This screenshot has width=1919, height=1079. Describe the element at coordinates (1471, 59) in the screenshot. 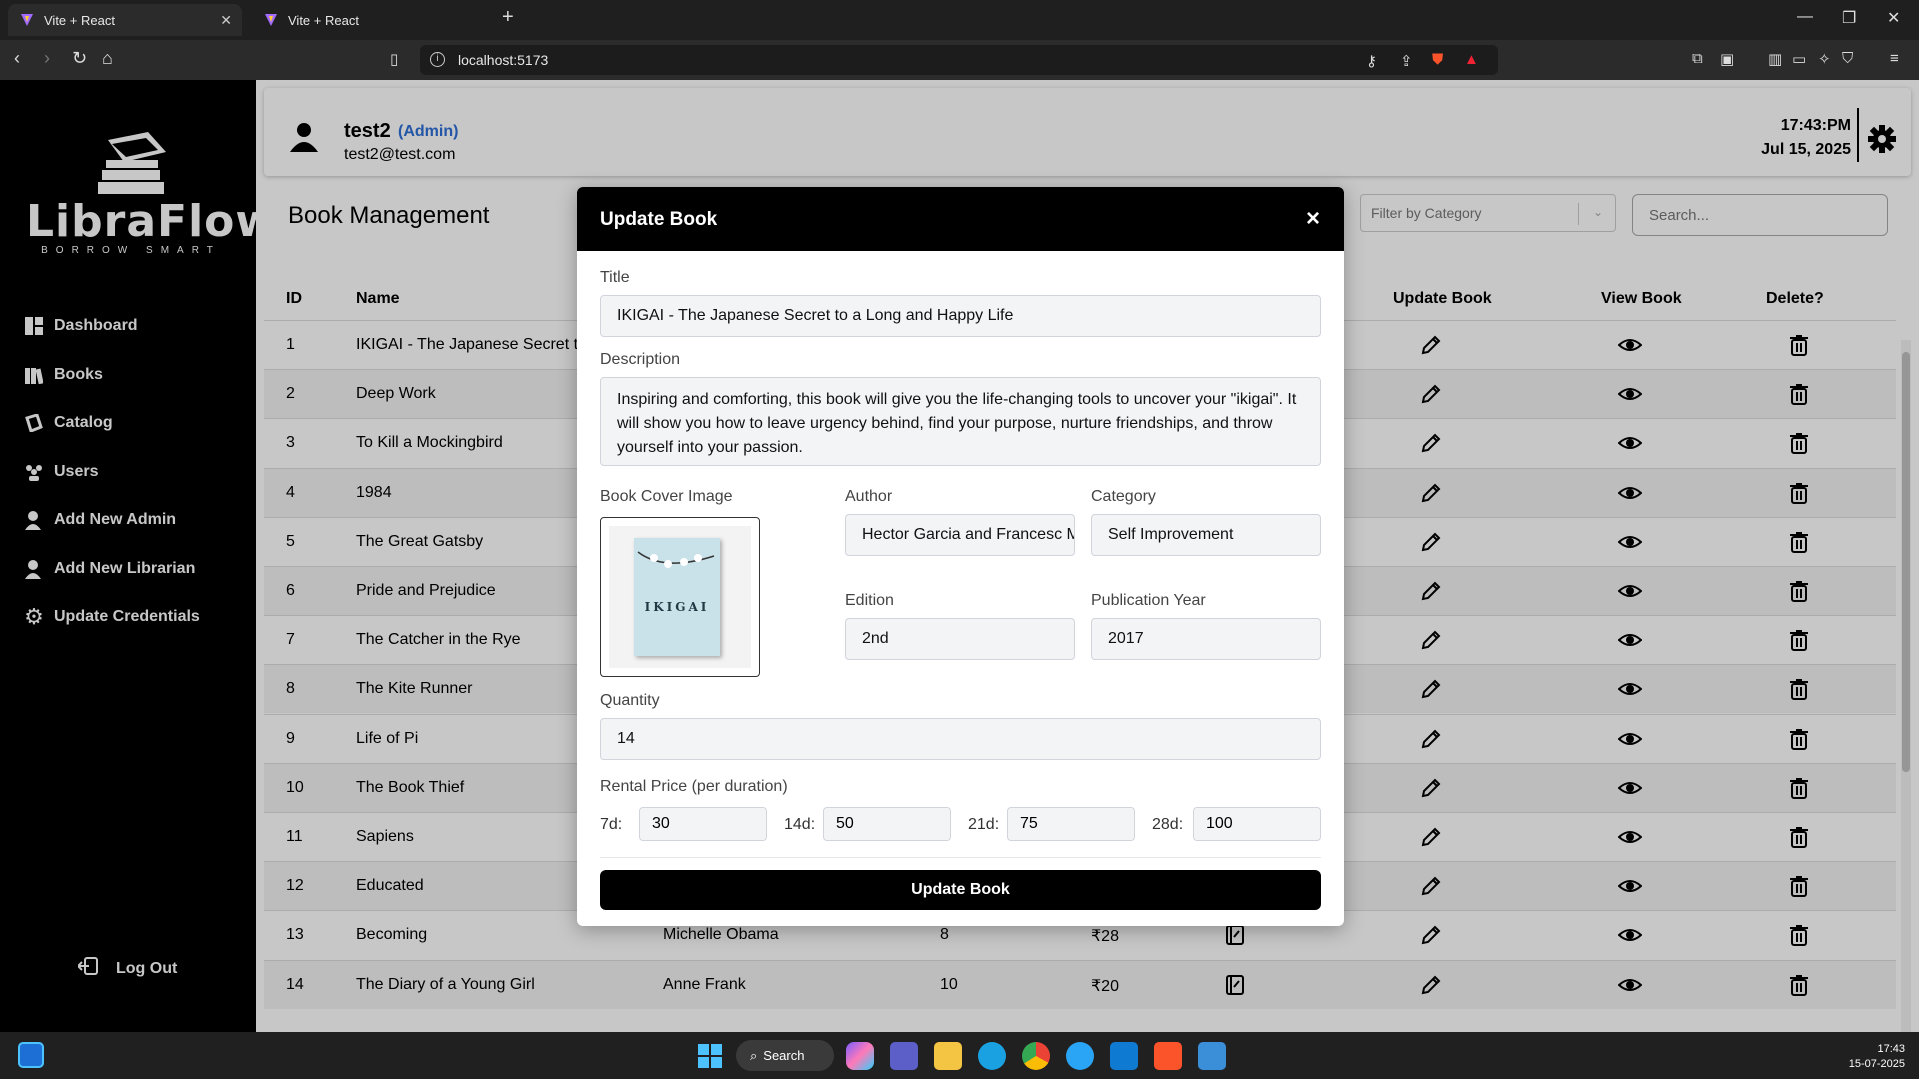

I see `brave-rewards-icon: ▲` at that location.